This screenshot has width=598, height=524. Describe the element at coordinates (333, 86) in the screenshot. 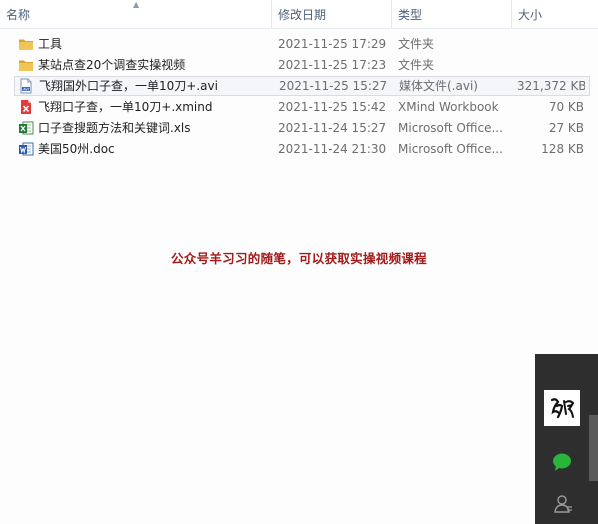

I see `file-date: 2021-11-25 15:27` at that location.